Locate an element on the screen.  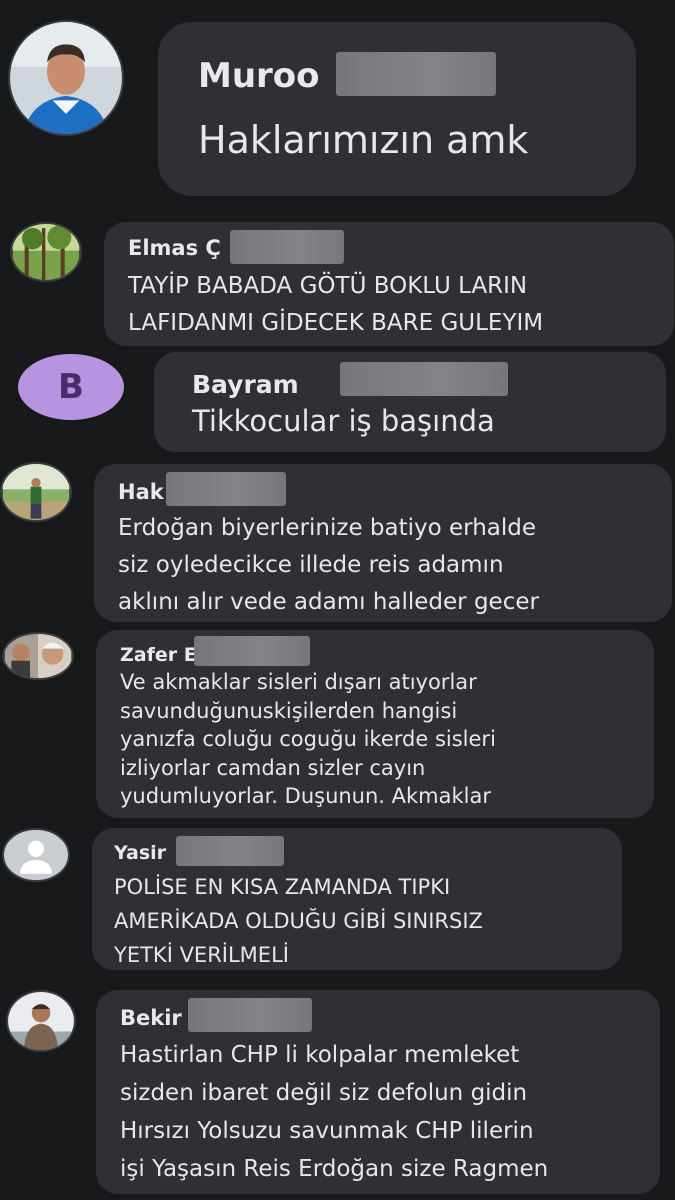
comment-author: Bekir is located at coordinates (151, 1018).